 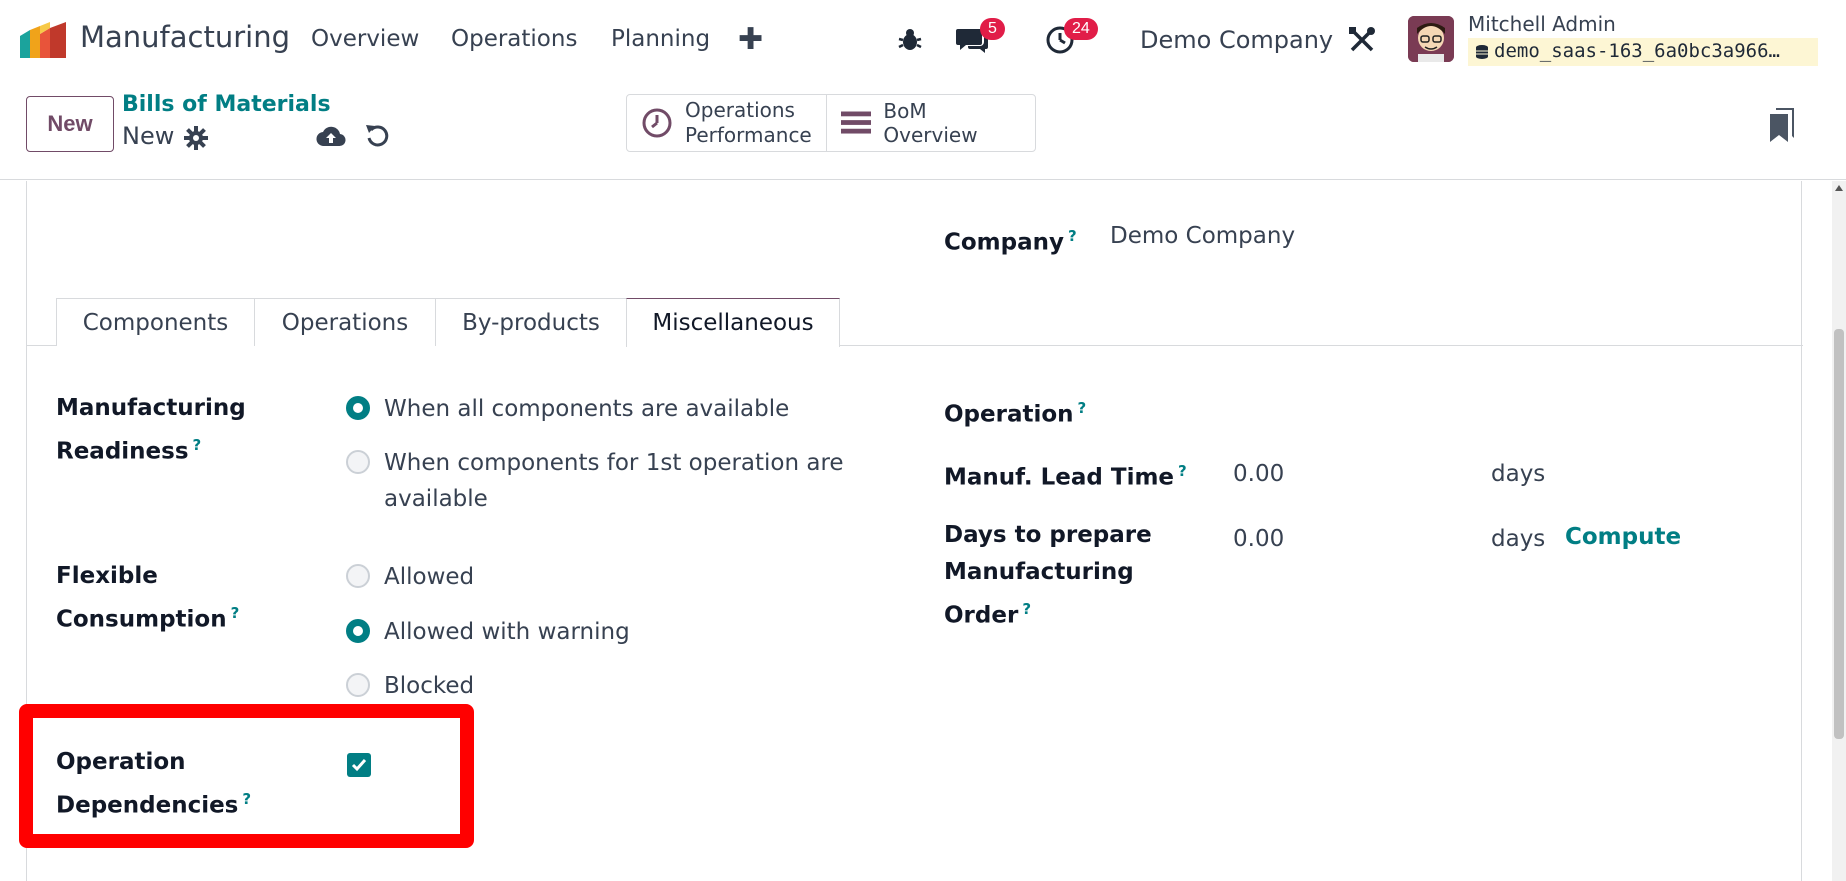 I want to click on ops-perf-label-2: Performance, so click(x=748, y=135).